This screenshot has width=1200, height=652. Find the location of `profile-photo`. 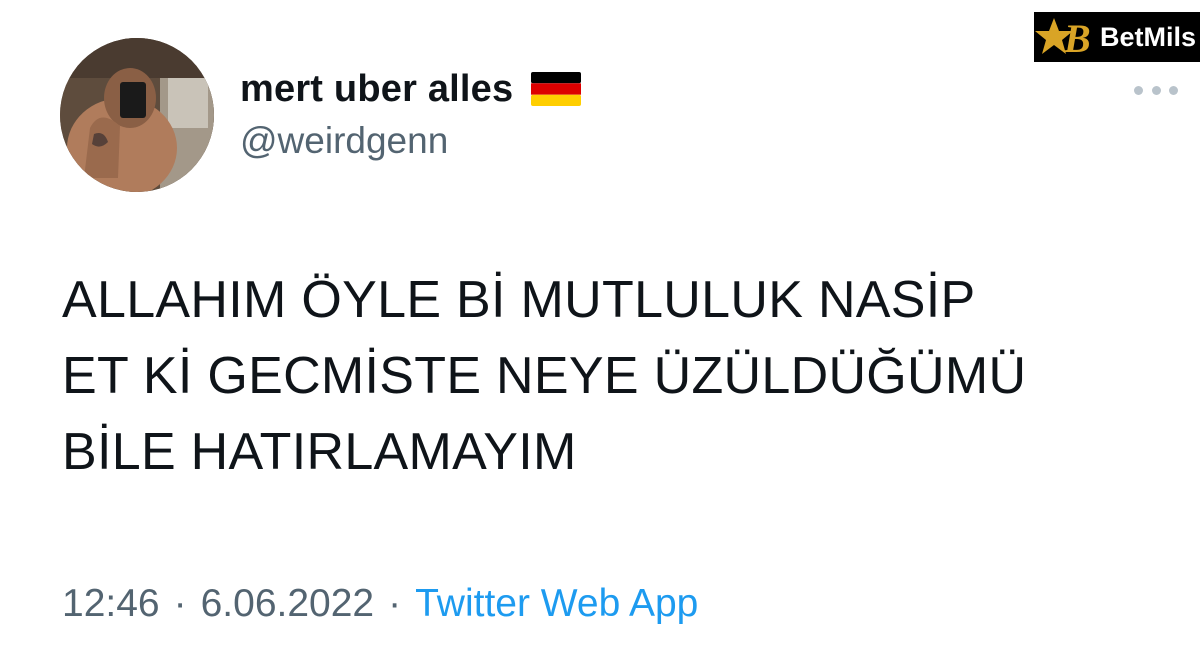

profile-photo is located at coordinates (137, 115).